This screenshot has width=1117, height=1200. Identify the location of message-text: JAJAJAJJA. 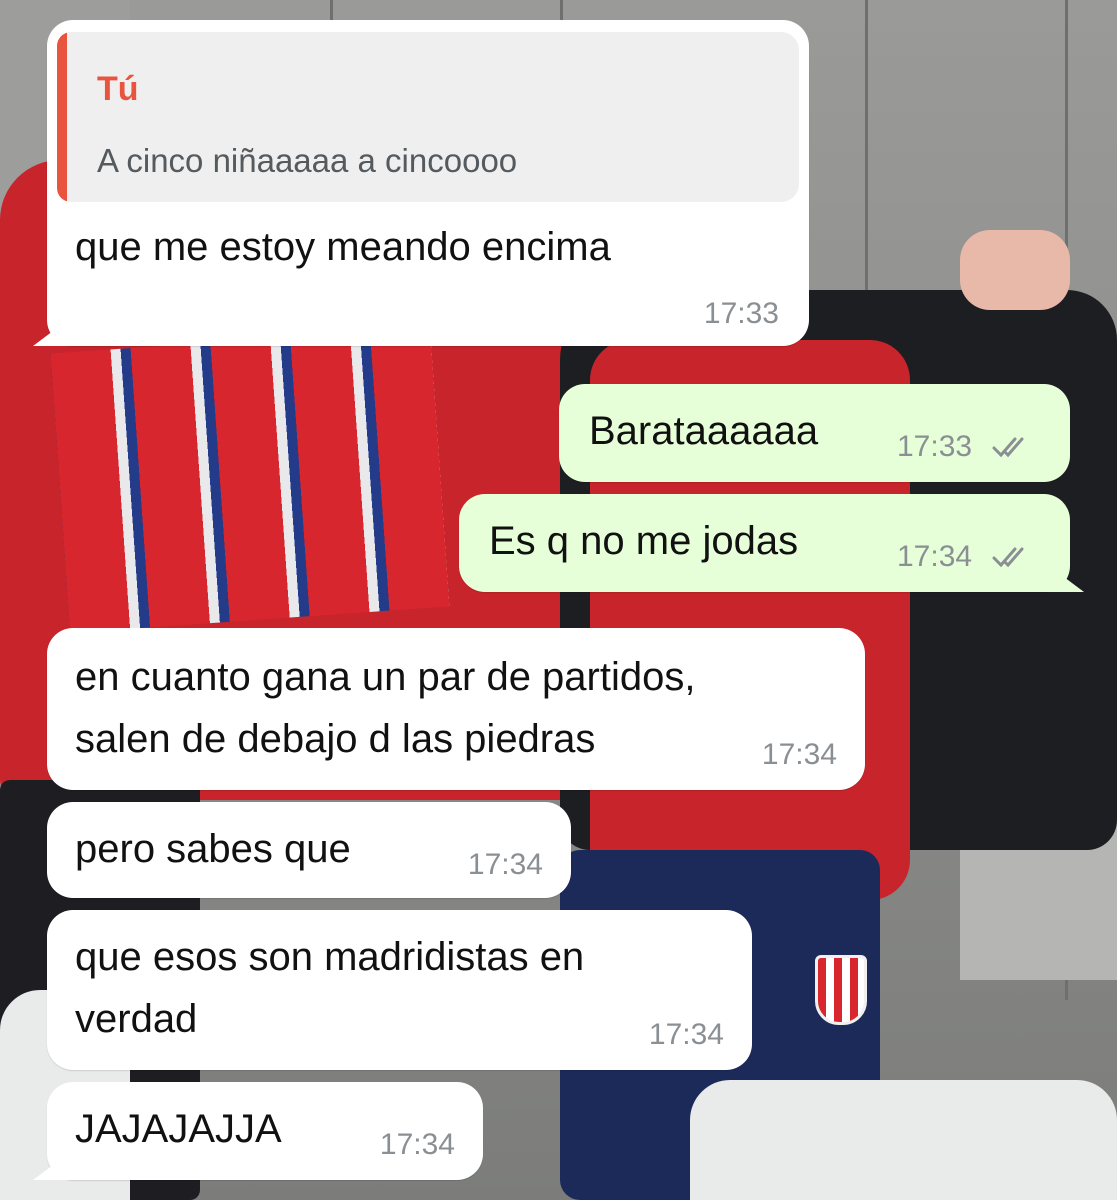
(178, 1129).